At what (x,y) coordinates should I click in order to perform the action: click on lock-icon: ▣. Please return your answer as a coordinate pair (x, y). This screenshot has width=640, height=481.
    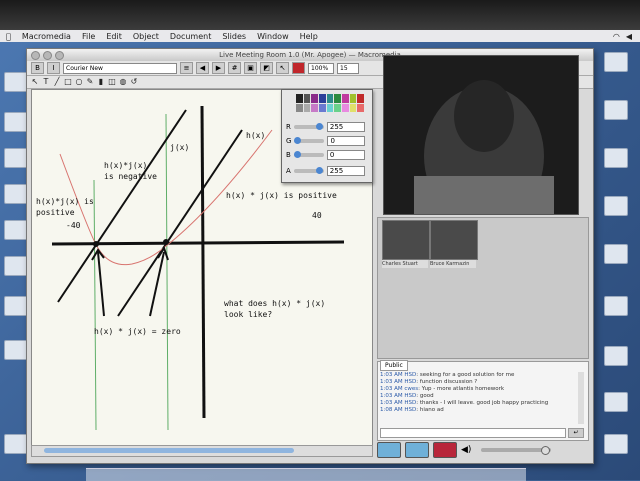
    Looking at the image, I should click on (250, 68).